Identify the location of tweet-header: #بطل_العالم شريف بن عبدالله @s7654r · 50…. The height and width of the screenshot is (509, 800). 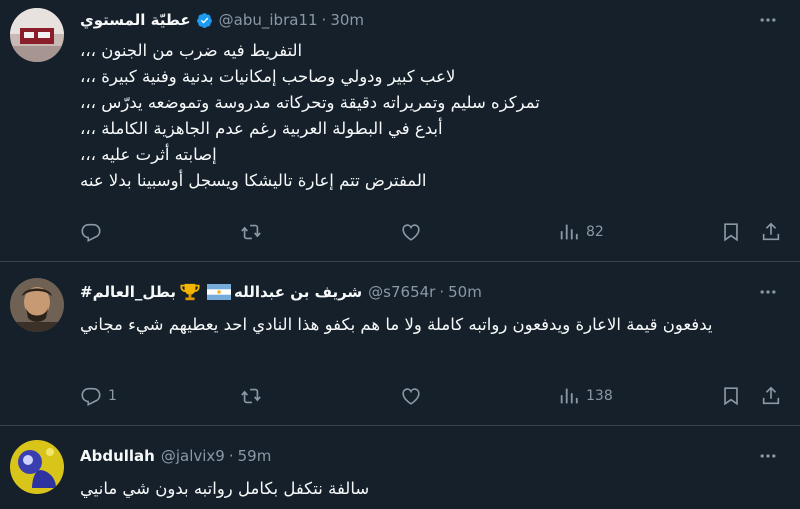
(281, 292).